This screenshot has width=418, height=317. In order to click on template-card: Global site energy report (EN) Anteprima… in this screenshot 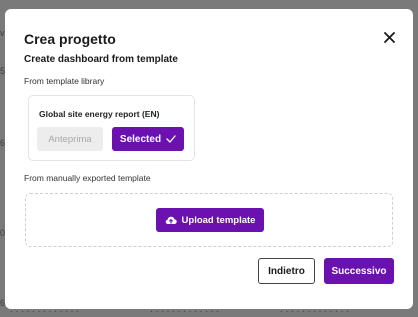, I will do `click(111, 128)`.